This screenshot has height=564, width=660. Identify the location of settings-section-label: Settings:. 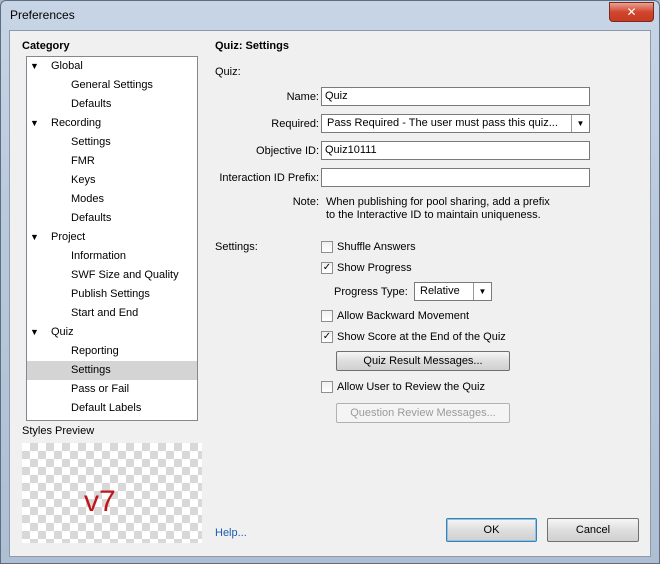
(236, 247).